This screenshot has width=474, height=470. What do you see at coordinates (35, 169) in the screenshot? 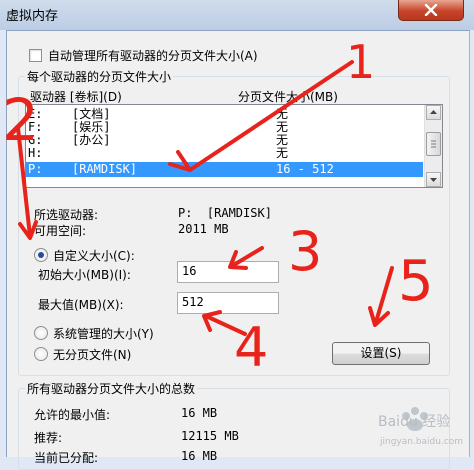
I see `drive-letter: P:` at bounding box center [35, 169].